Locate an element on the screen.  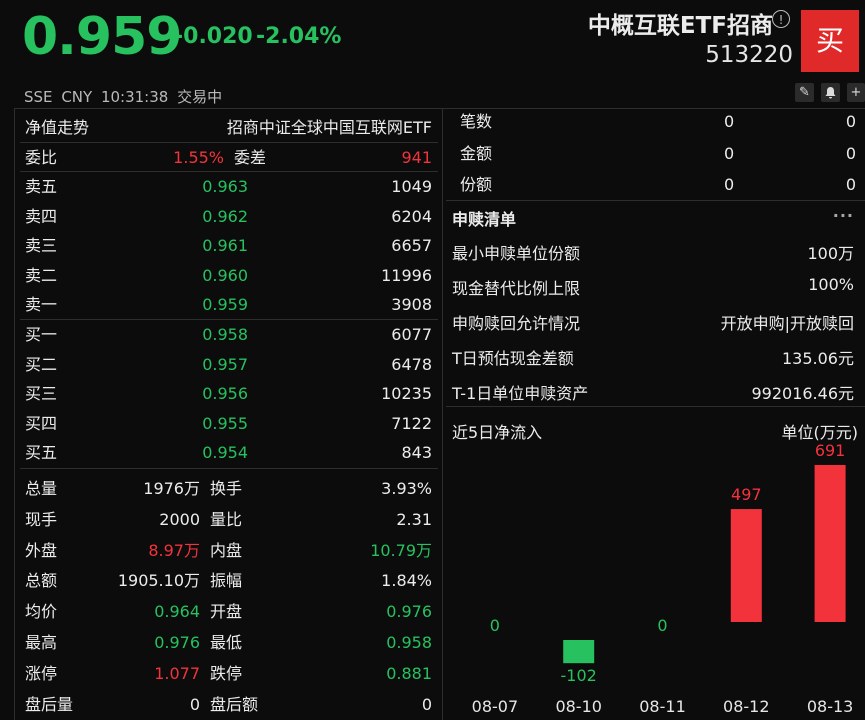
bar-value-label: 691 is located at coordinates (830, 450).